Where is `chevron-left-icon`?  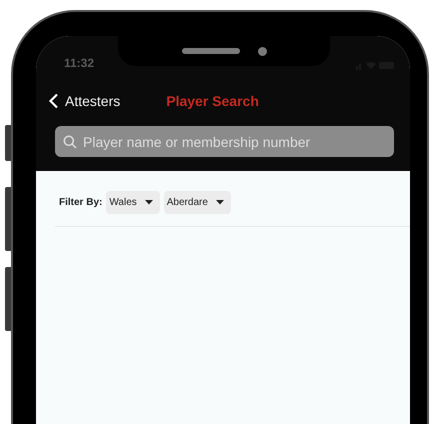 chevron-left-icon is located at coordinates (53, 101).